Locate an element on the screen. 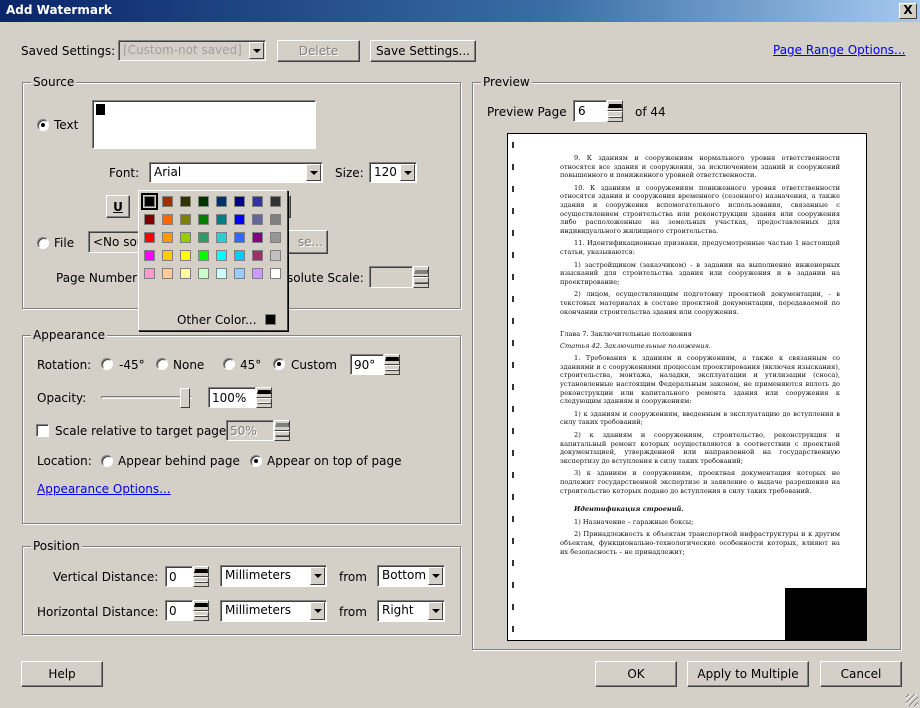  text-radio is located at coordinates (43, 125).